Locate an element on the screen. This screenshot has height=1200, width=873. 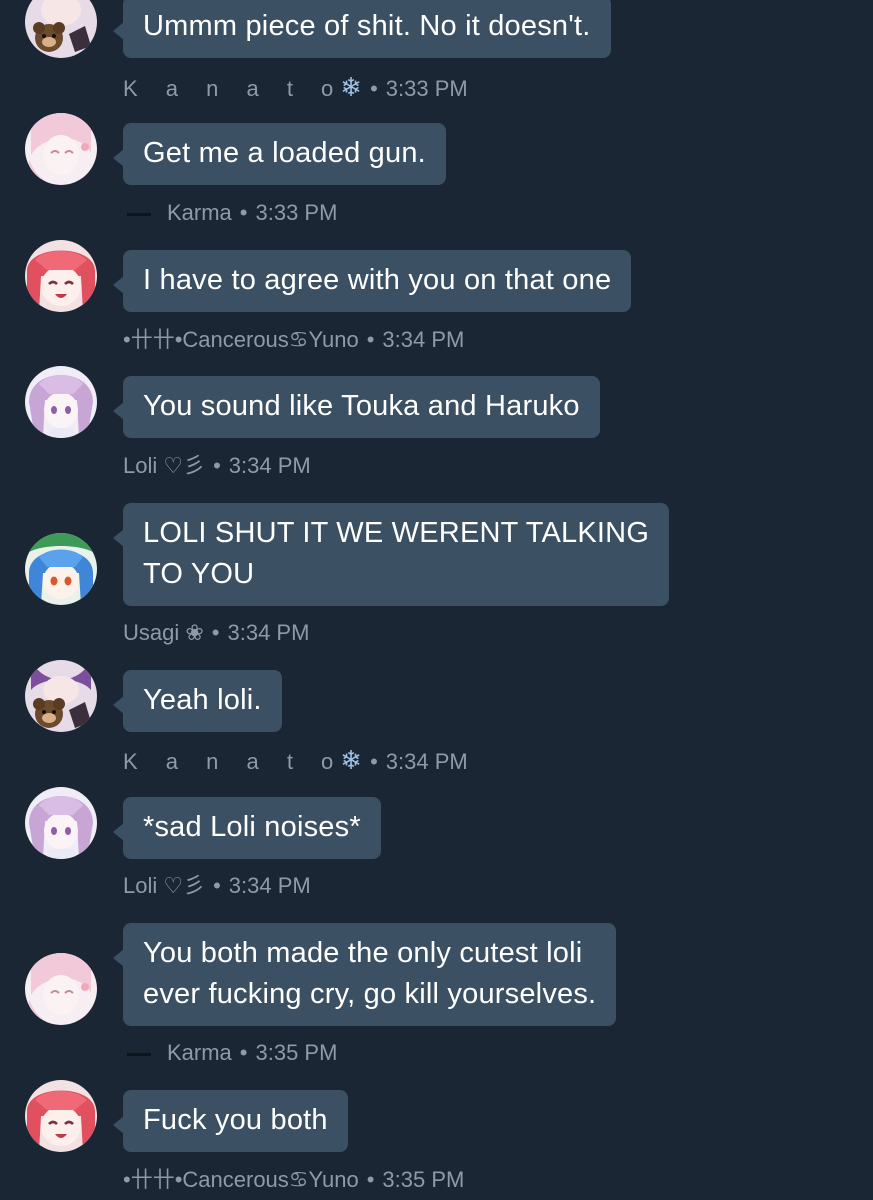
message-bubble: LOLI SHUT IT WE WERENT TALKING TO YOU is located at coordinates (391, 554).